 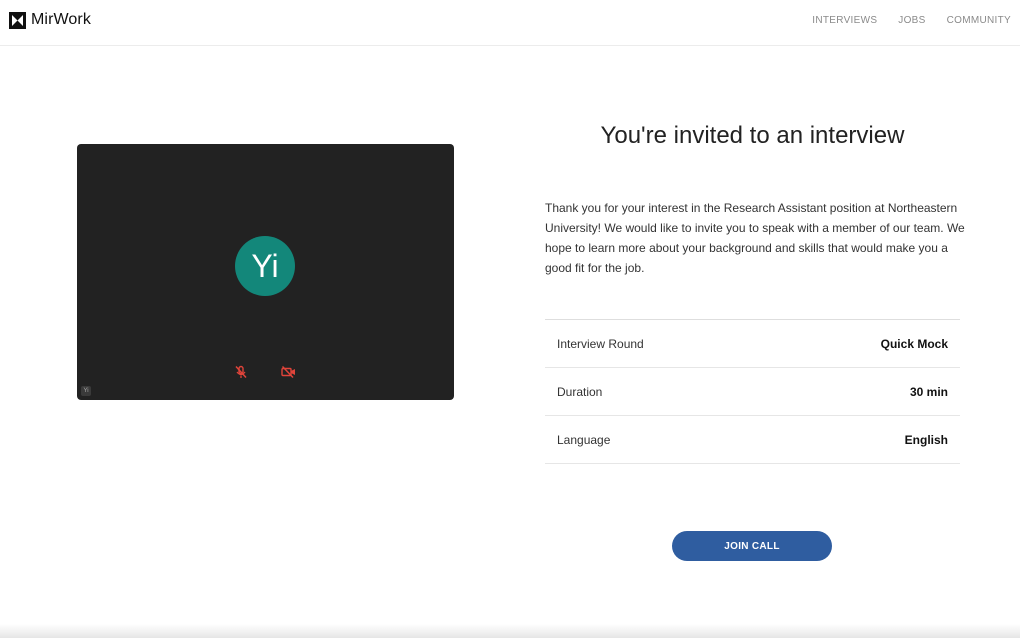 What do you see at coordinates (914, 343) in the screenshot?
I see `detail-value: Quick Mock` at bounding box center [914, 343].